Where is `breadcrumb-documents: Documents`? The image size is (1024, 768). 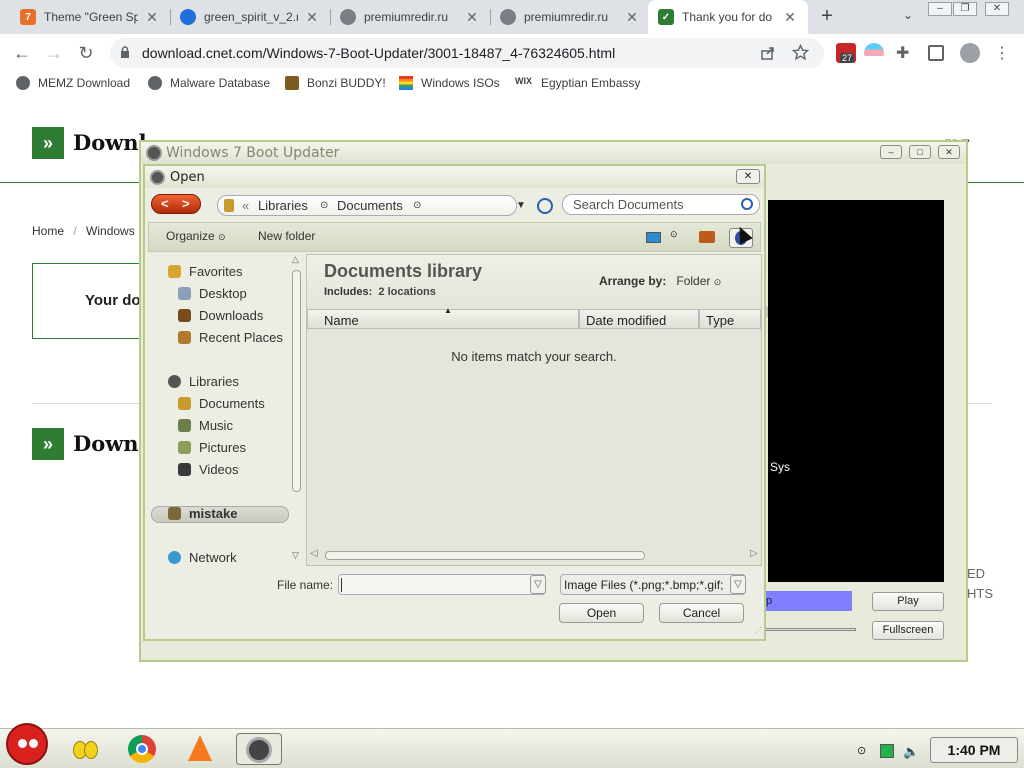
breadcrumb-documents: Documents is located at coordinates (370, 205).